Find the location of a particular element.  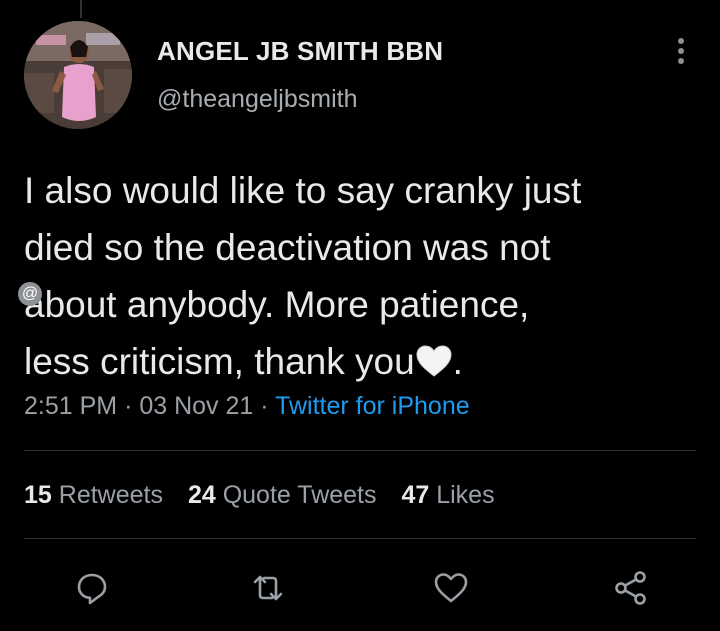

retweet-icon is located at coordinates (268, 588).